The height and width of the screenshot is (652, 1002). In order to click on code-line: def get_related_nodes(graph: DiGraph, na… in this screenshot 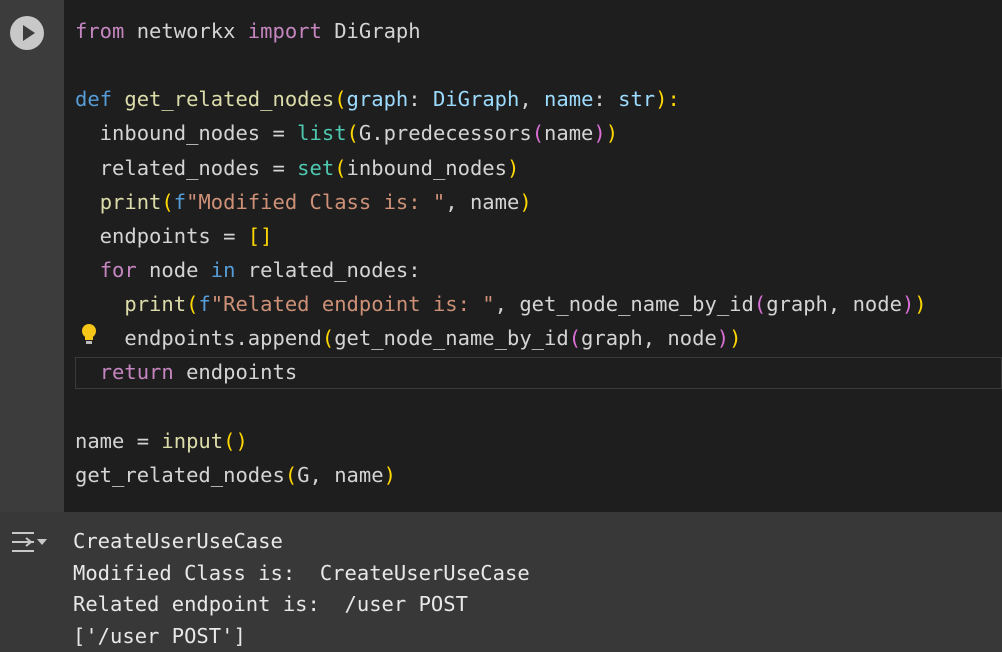, I will do `click(501, 99)`.